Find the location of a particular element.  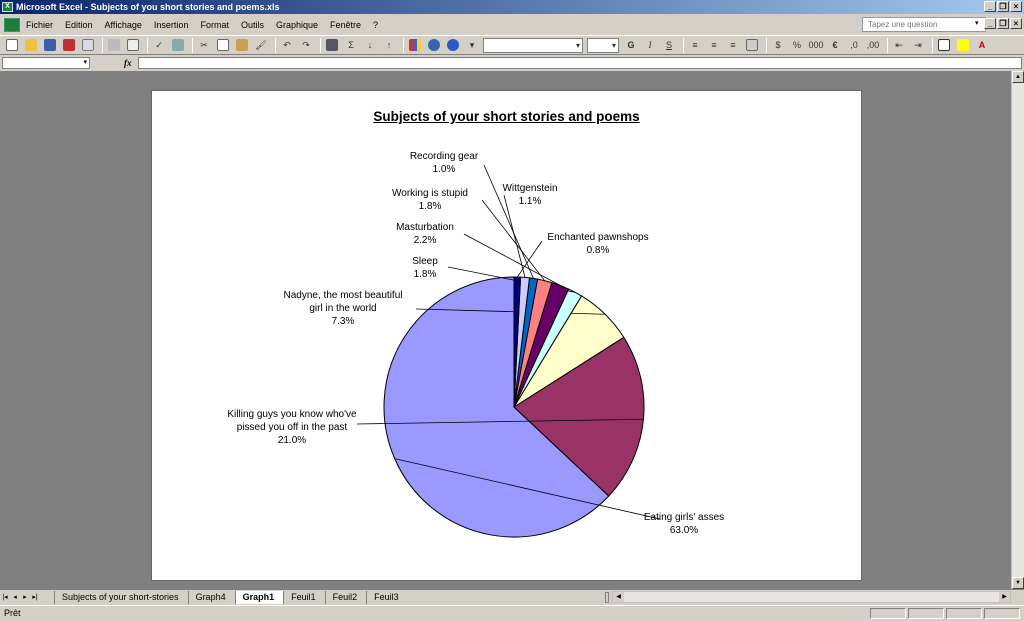

help-dropdown-icon: ▾ is located at coordinates (977, 23).